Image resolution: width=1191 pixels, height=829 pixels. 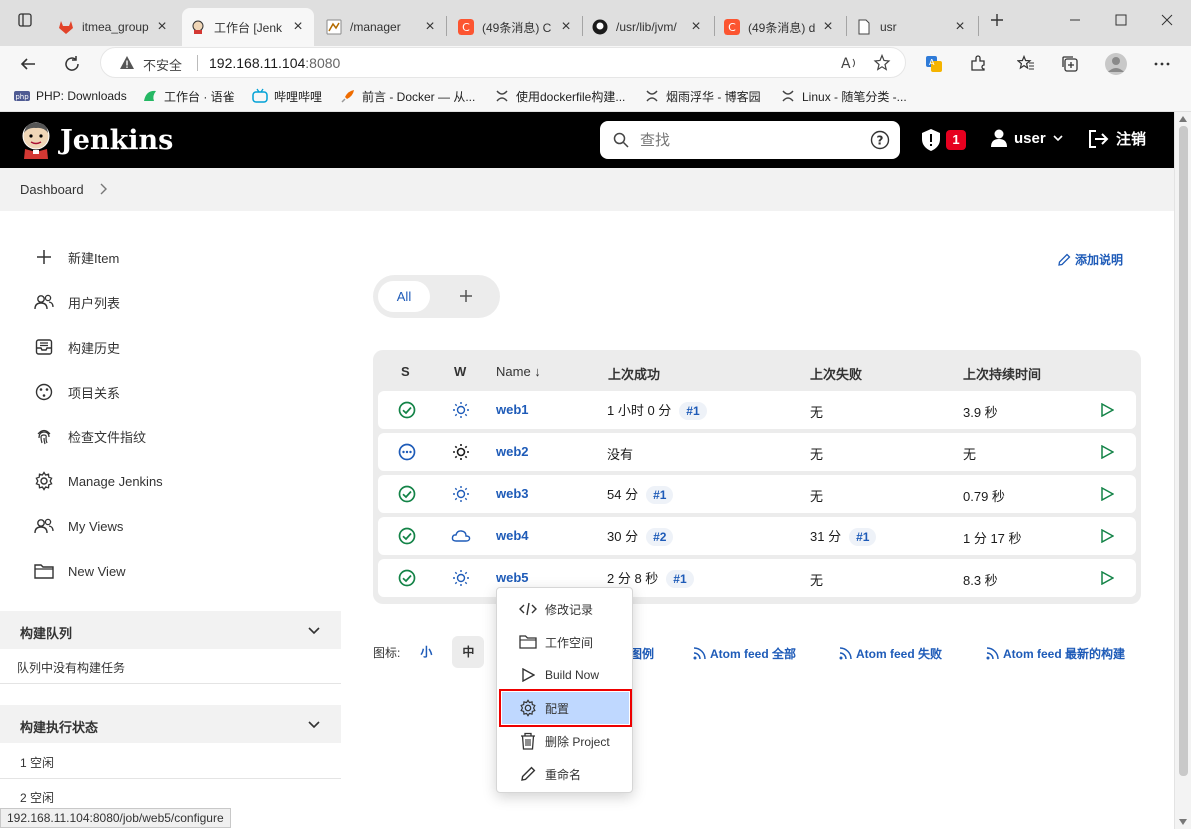 What do you see at coordinates (90, 436) in the screenshot?
I see `task-fingerprint: 检查文件指纹` at bounding box center [90, 436].